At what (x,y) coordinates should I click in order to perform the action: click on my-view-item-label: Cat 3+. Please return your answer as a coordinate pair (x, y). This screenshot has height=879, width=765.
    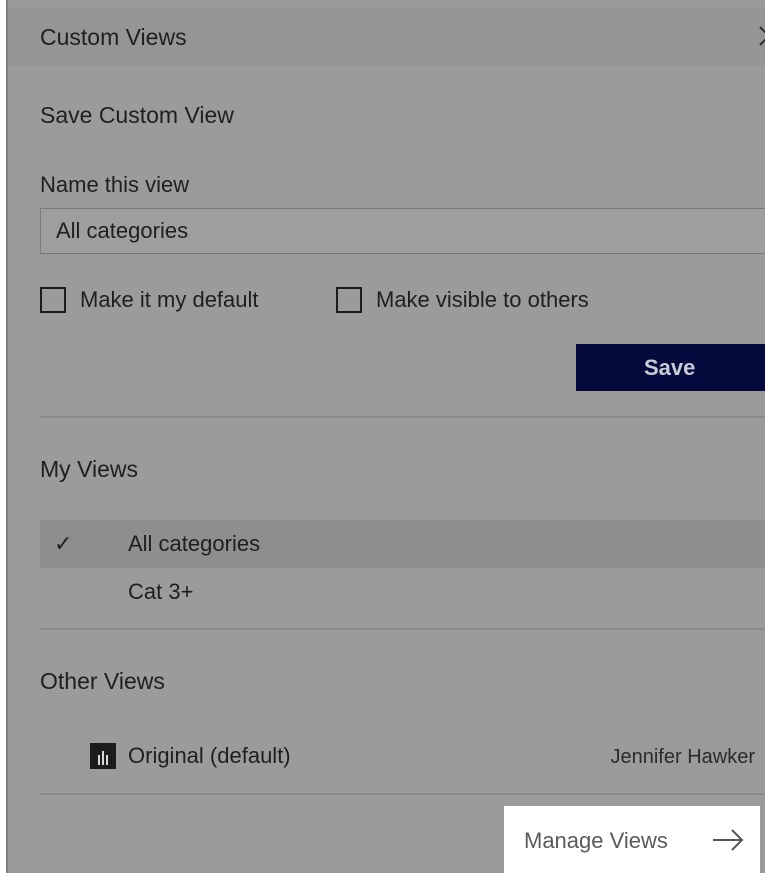
    Looking at the image, I should click on (161, 591).